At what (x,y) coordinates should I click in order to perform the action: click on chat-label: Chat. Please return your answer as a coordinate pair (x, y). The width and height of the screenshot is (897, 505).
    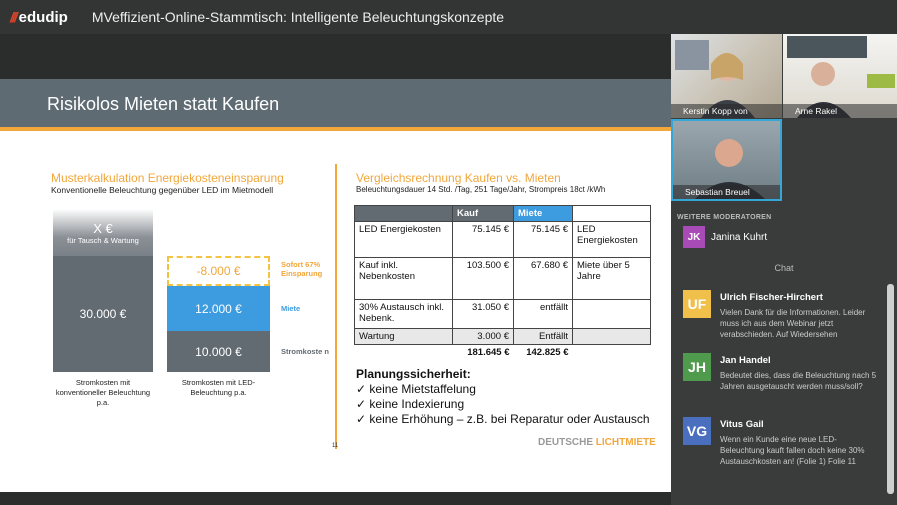
    Looking at the image, I should click on (784, 268).